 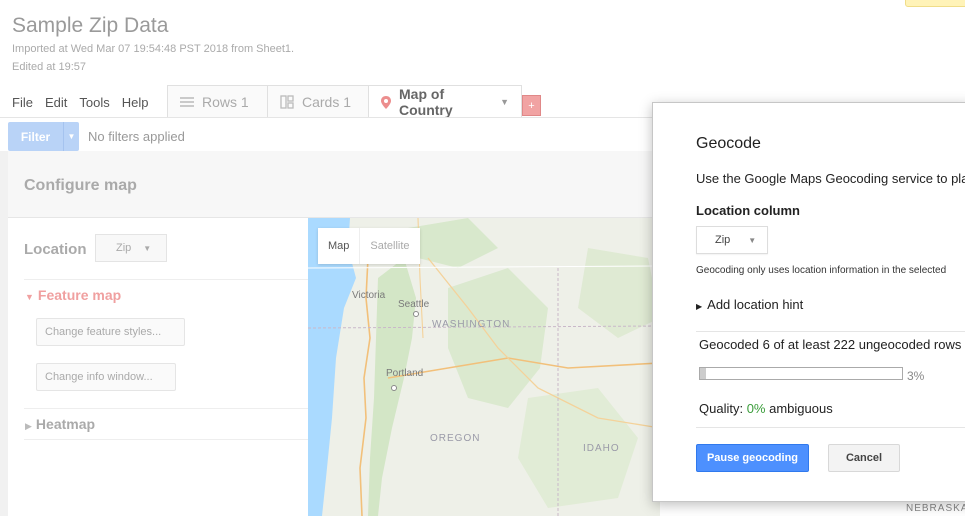 What do you see at coordinates (935, 508) in the screenshot?
I see `map-label-nebraska: NEBRASKA` at bounding box center [935, 508].